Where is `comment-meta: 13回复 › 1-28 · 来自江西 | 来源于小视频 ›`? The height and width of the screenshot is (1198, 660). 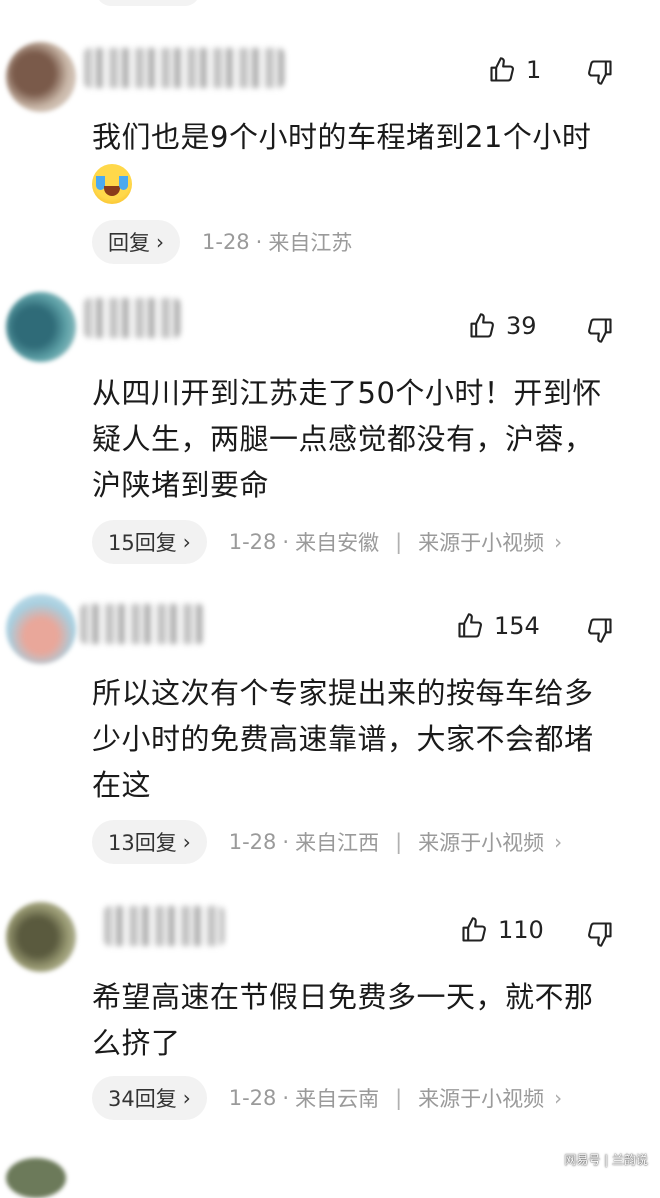
comment-meta: 13回复 › 1-28 · 来自江西 | 来源于小视频 › is located at coordinates (327, 842).